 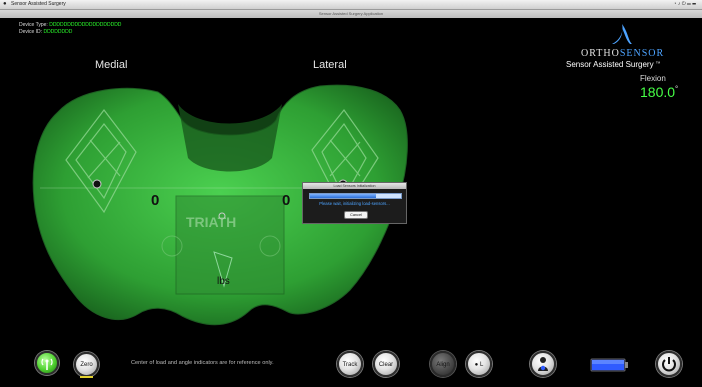 I want to click on brand-subtitle: Sensor Assisted Surgery TM, so click(x=613, y=64).